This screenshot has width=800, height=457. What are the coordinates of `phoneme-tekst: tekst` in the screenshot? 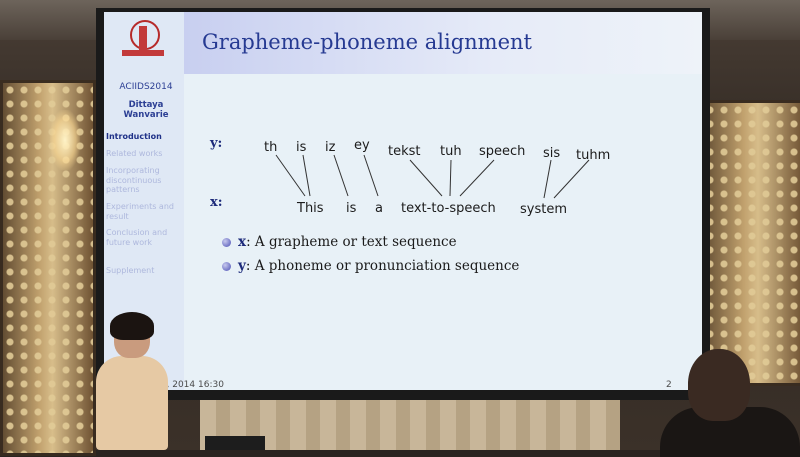 It's located at (404, 151).